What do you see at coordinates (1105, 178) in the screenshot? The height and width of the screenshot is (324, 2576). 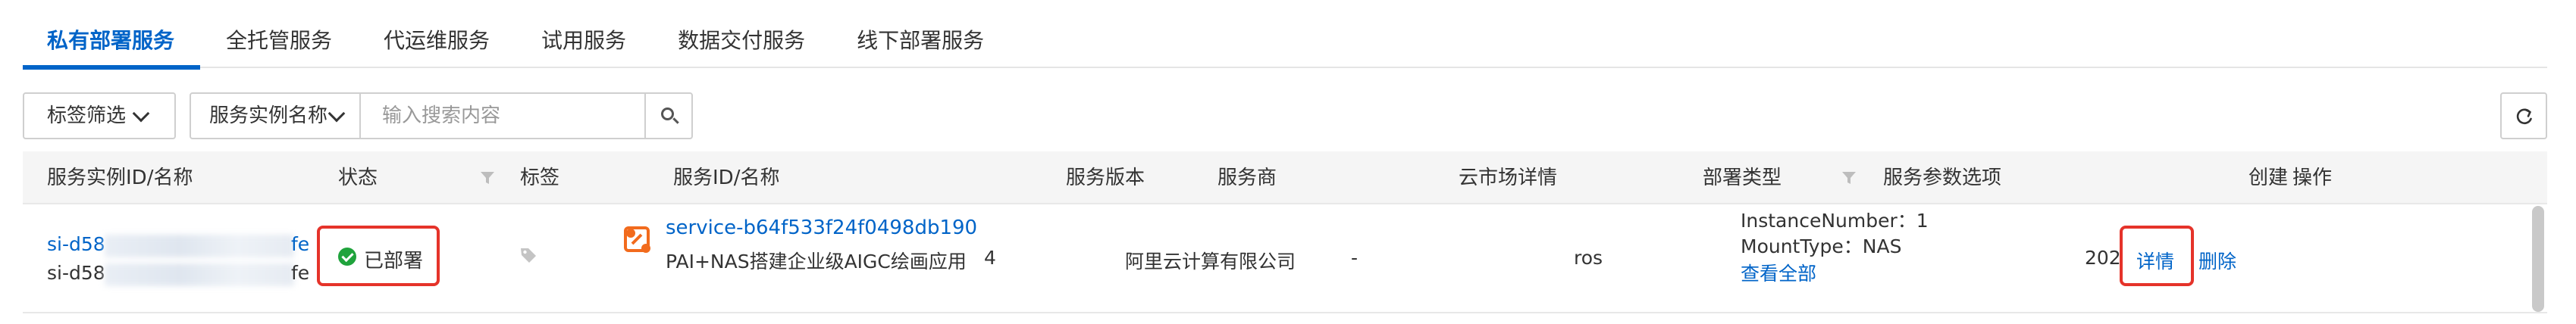 I see `column-version: 服务版本` at bounding box center [1105, 178].